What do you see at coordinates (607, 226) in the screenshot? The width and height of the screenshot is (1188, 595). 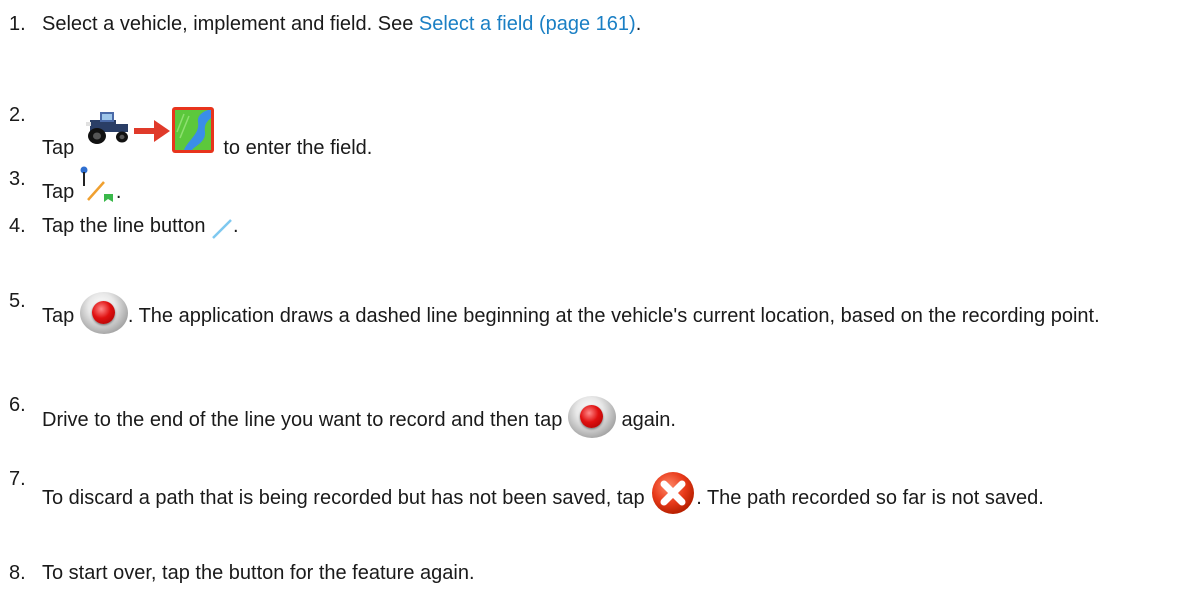 I see `step-text: Tap the line button .` at bounding box center [607, 226].